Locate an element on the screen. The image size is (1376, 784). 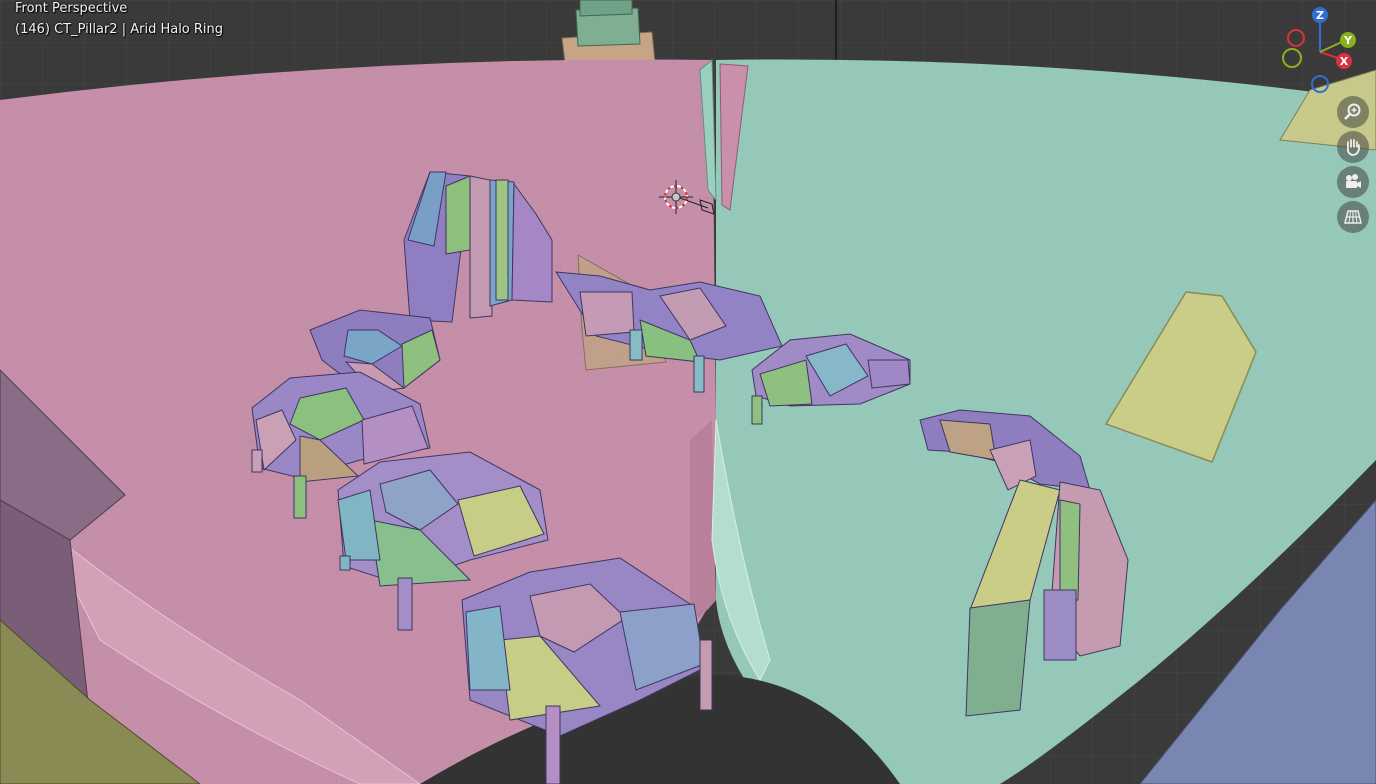
gizmo-z-label: Z is located at coordinates (1320, 15).